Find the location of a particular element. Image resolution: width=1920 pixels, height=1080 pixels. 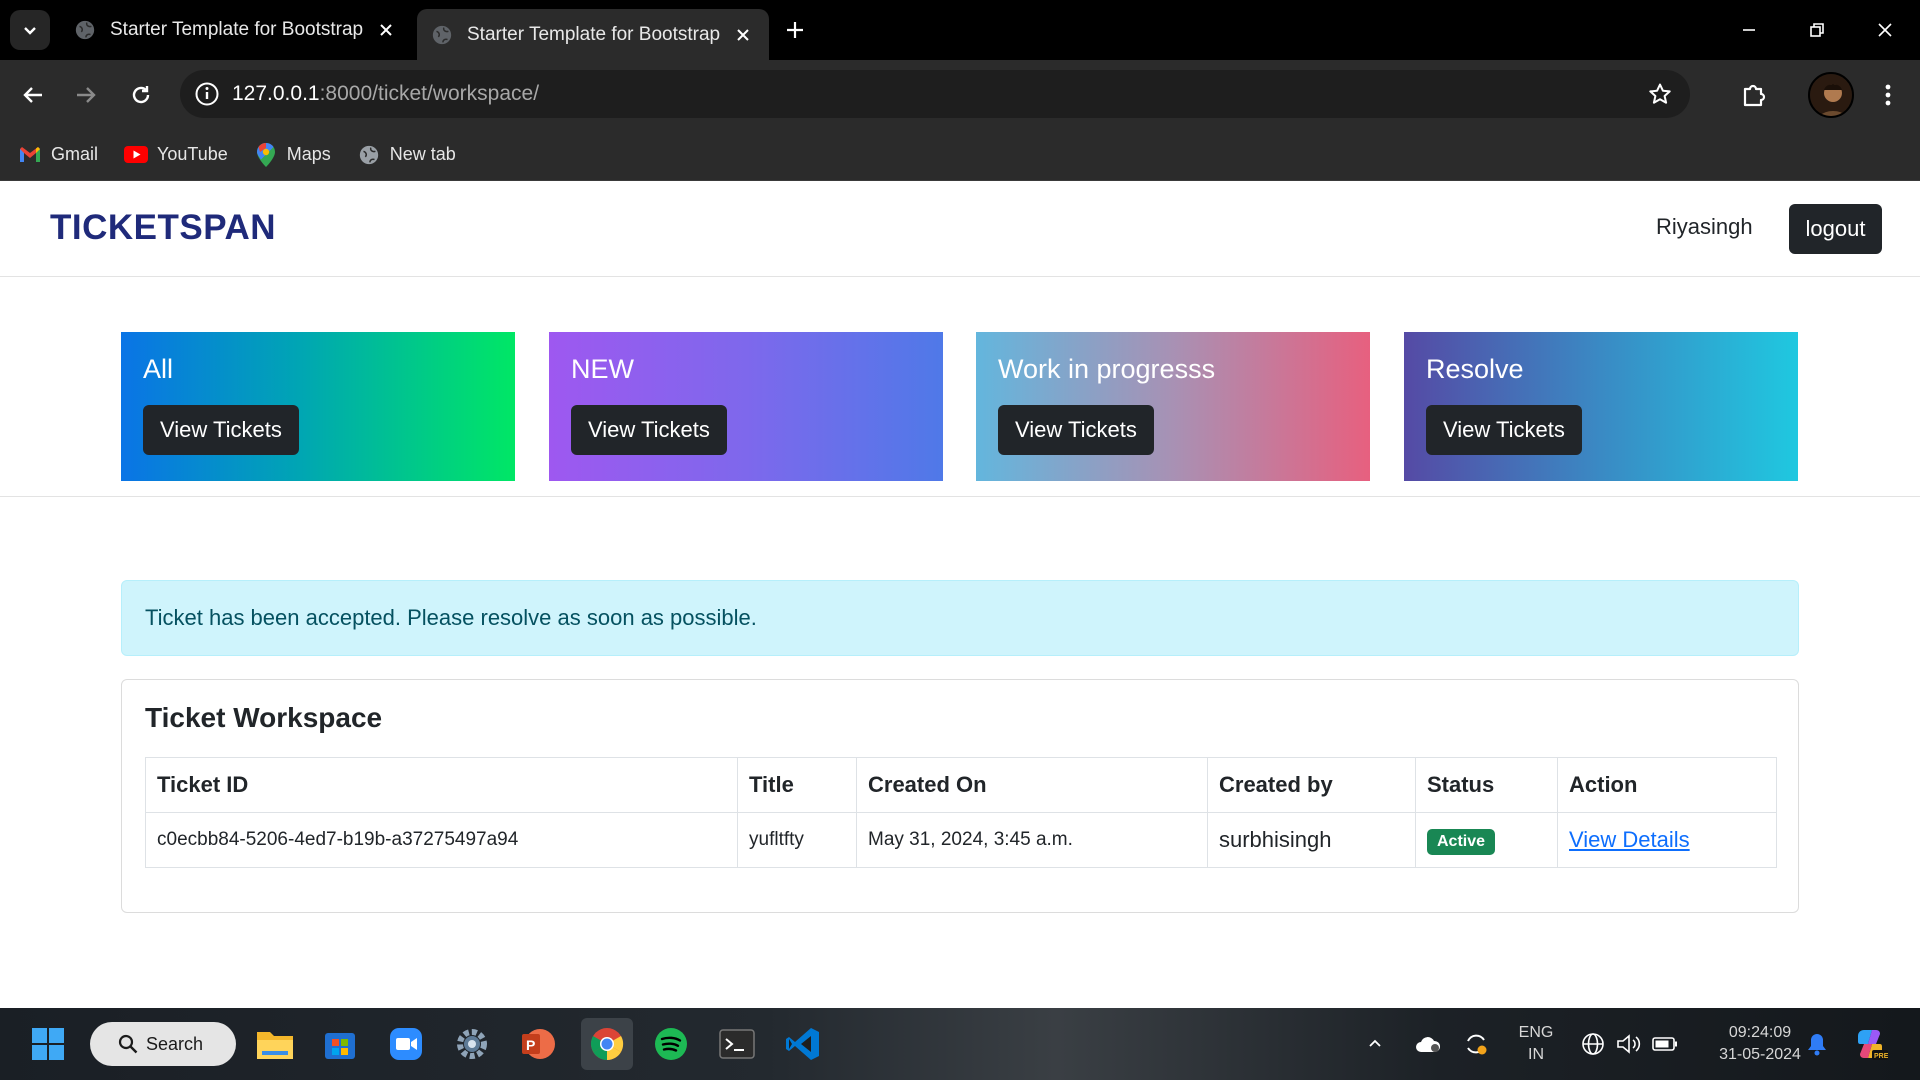

site-info-icon is located at coordinates (207, 94).